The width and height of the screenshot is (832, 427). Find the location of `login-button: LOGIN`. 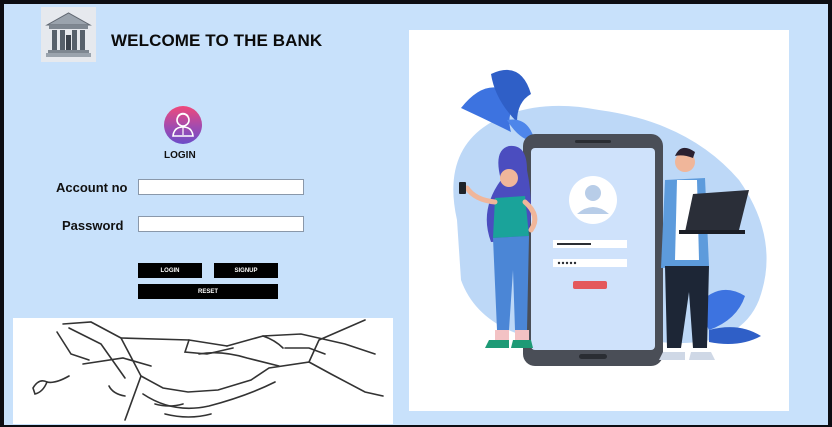

login-button: LOGIN is located at coordinates (170, 270).